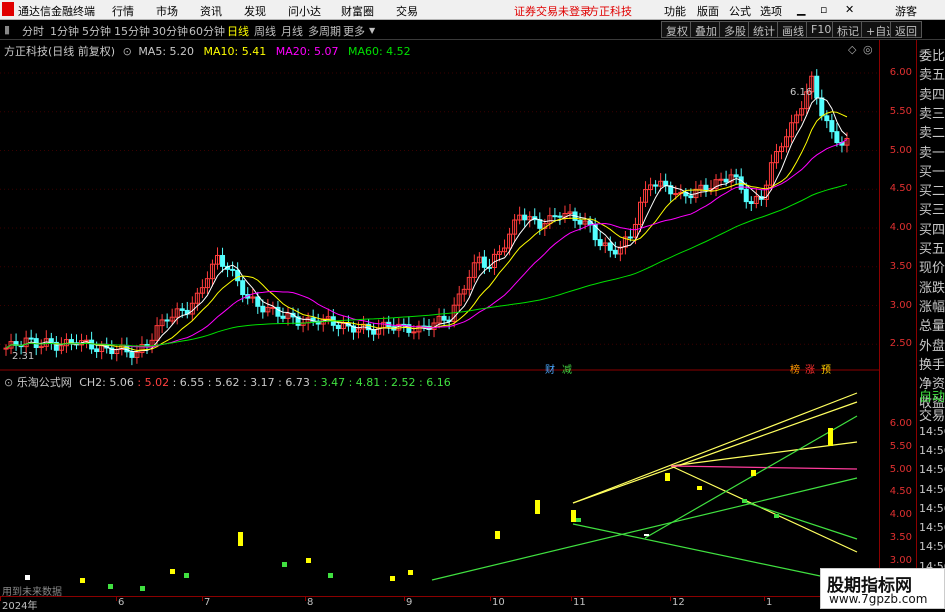 Image resolution: width=945 pixels, height=612 pixels. I want to click on login-notice: 证券交易未登录, so click(552, 11).